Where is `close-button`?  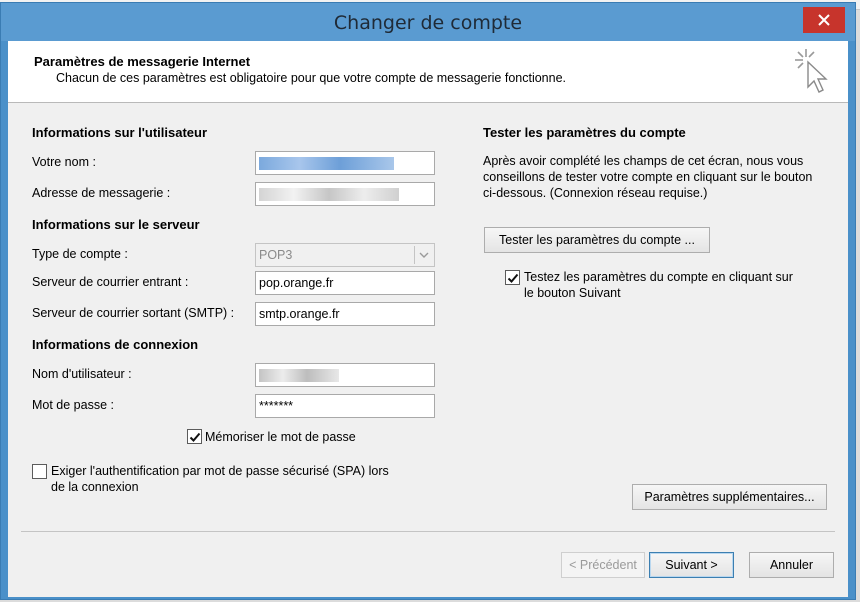
close-button is located at coordinates (824, 20).